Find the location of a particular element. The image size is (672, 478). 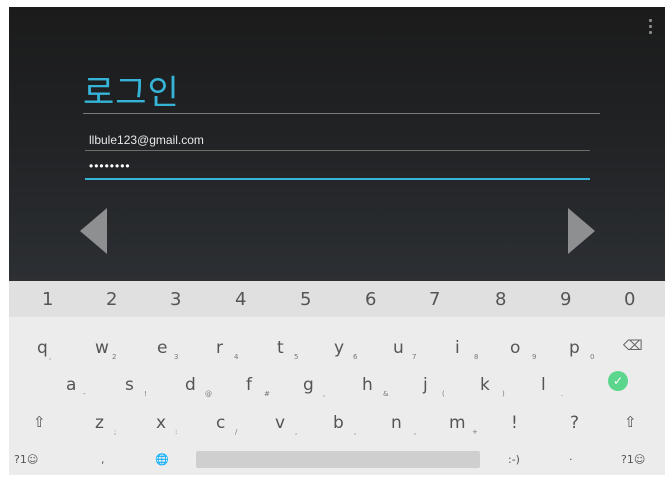

space-bar is located at coordinates (338, 459).